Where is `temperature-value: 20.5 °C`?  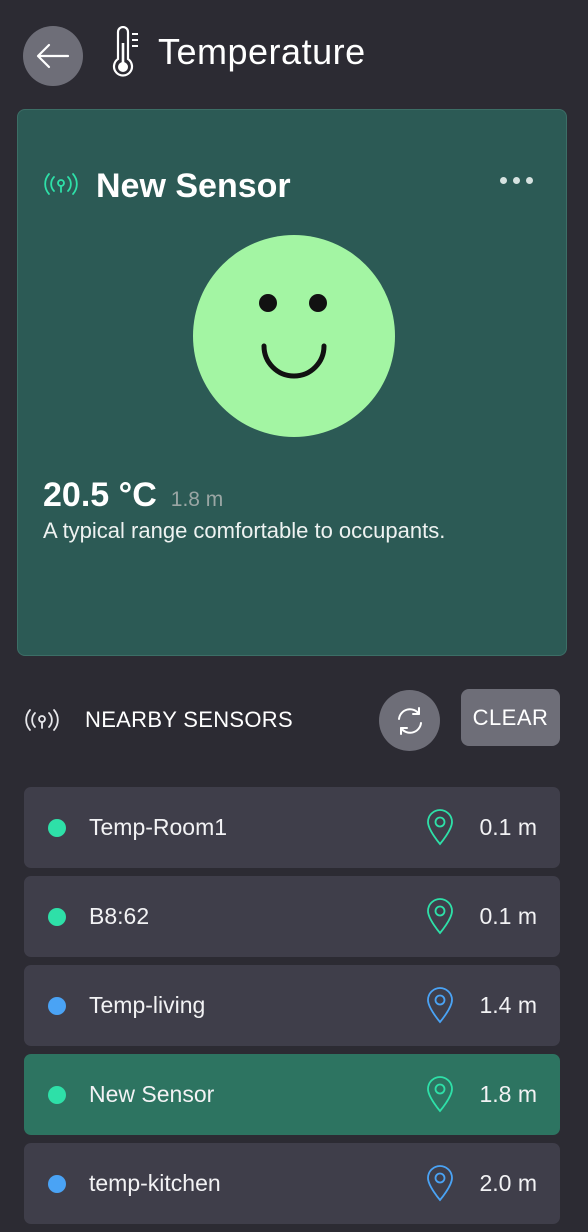 temperature-value: 20.5 °C is located at coordinates (100, 495).